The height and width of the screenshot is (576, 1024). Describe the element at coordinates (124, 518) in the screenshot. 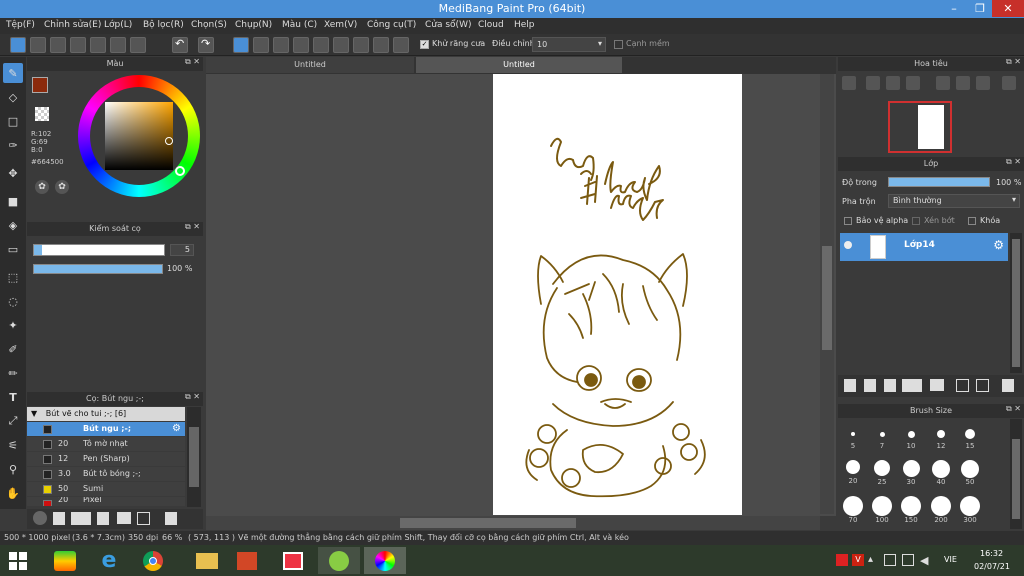

I see `folder-icon` at that location.